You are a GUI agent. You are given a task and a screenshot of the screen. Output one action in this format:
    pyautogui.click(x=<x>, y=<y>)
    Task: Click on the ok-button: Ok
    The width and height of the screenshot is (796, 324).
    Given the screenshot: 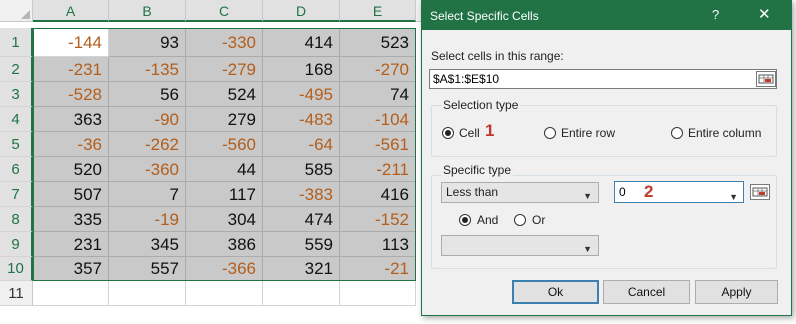 What is the action you would take?
    pyautogui.click(x=555, y=292)
    